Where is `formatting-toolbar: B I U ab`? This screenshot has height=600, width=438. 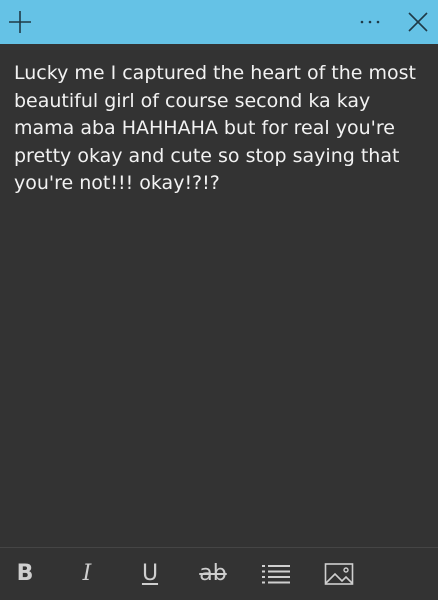 formatting-toolbar: B I U ab is located at coordinates (219, 574).